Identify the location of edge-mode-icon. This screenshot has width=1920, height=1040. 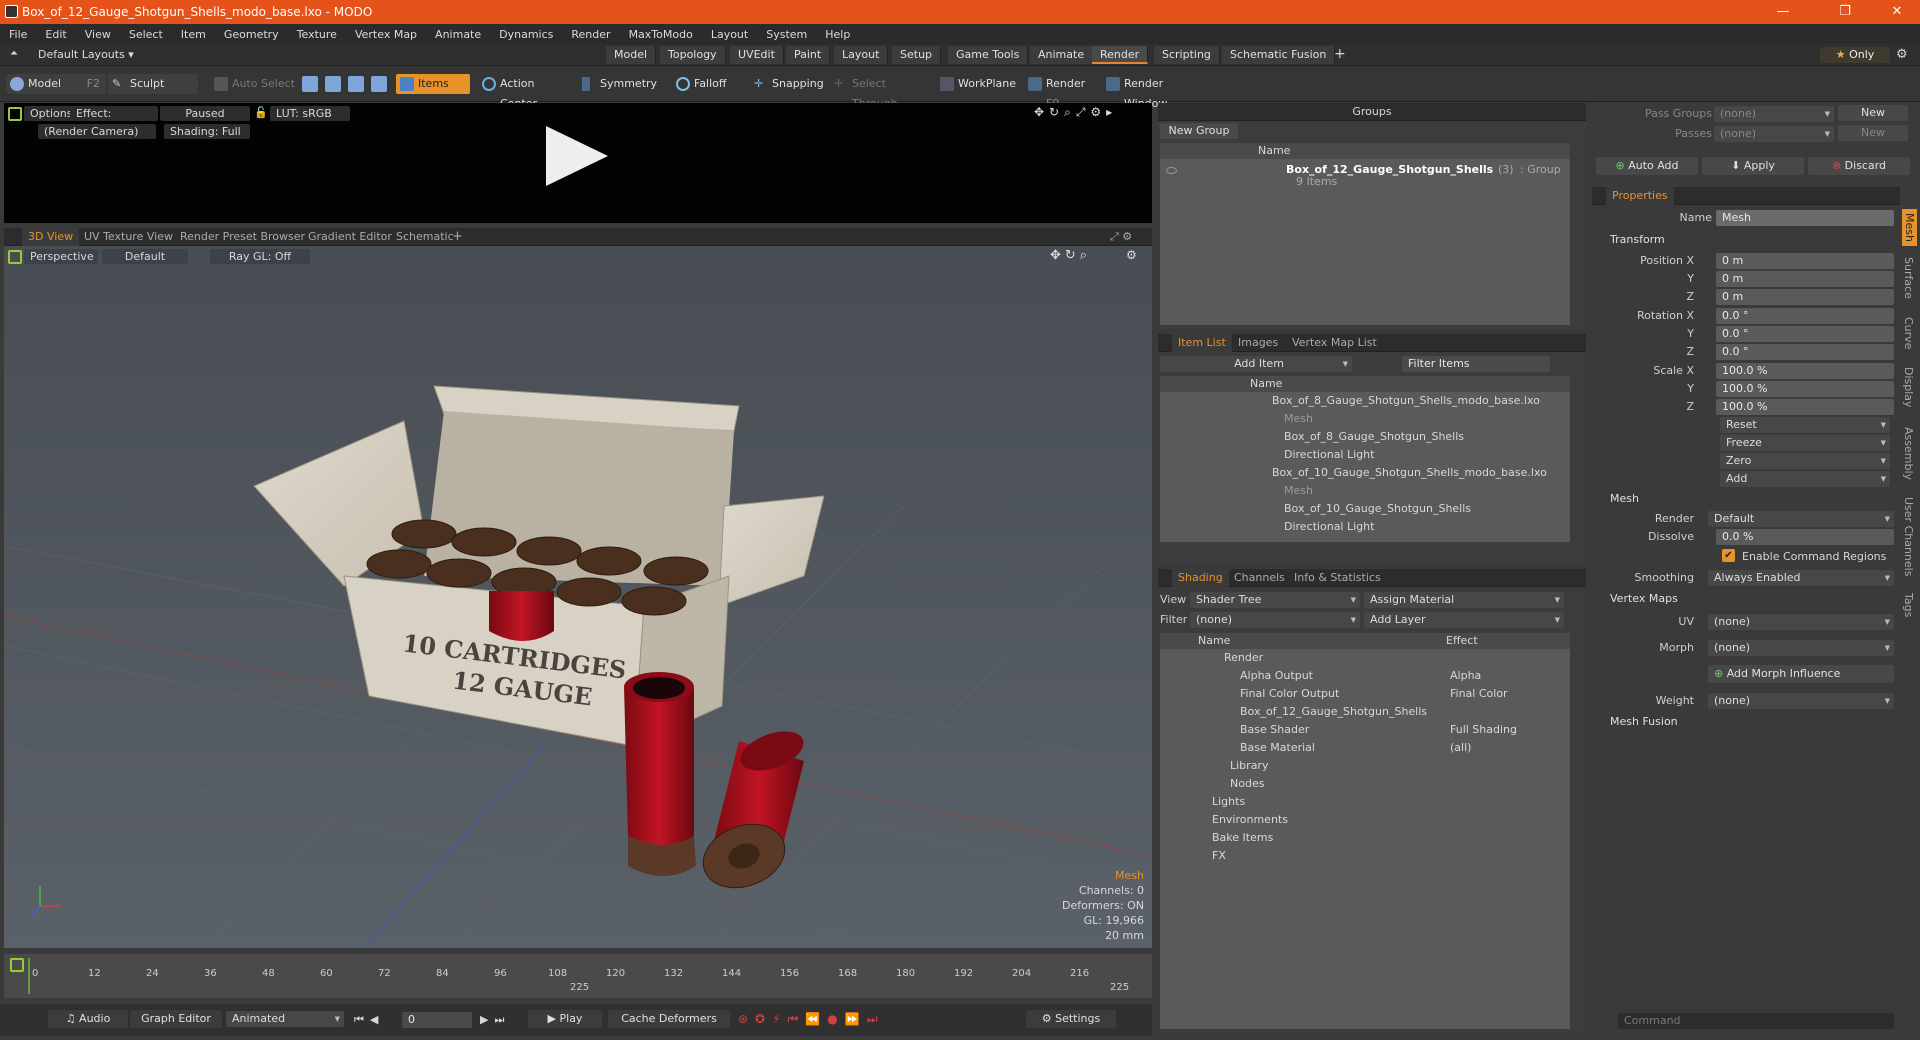
(333, 84).